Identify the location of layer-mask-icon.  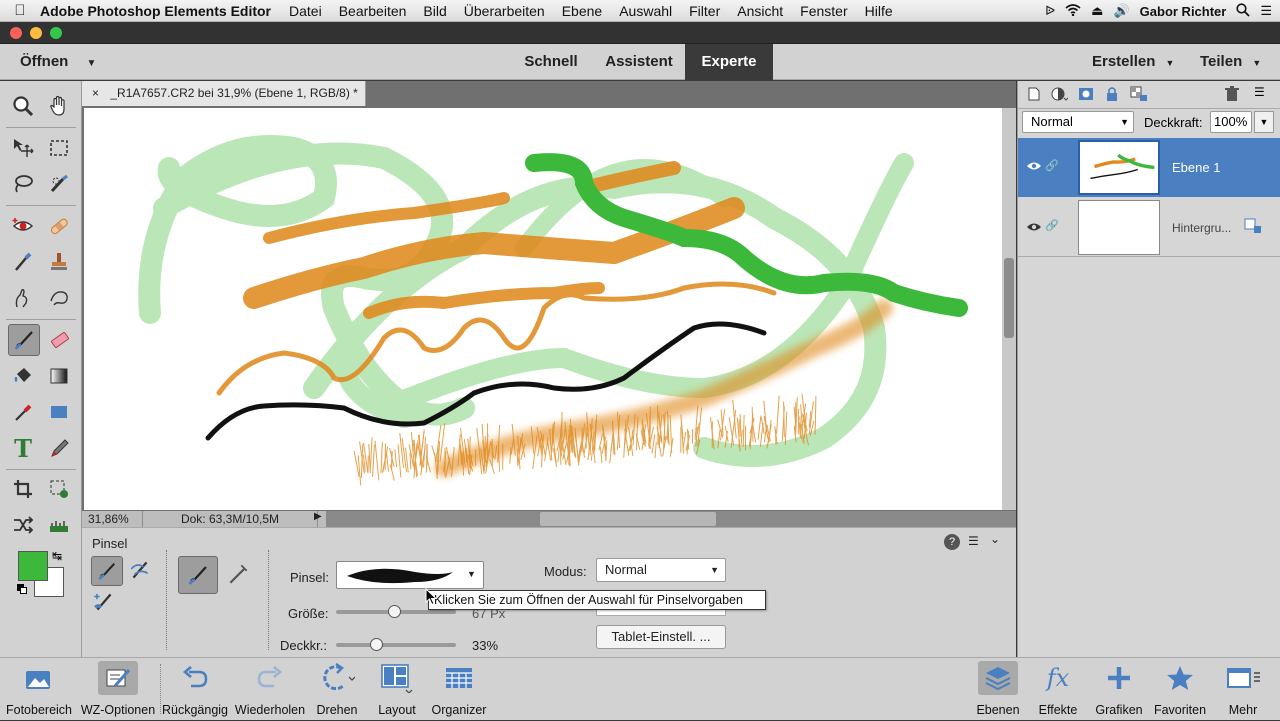
(1086, 96).